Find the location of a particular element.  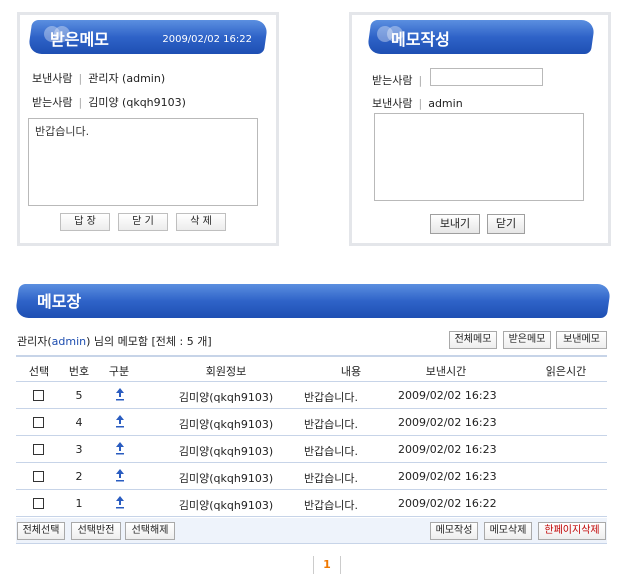

receiver-row: 받는사람 | 김미양 (qkqh9103) is located at coordinates (109, 102).